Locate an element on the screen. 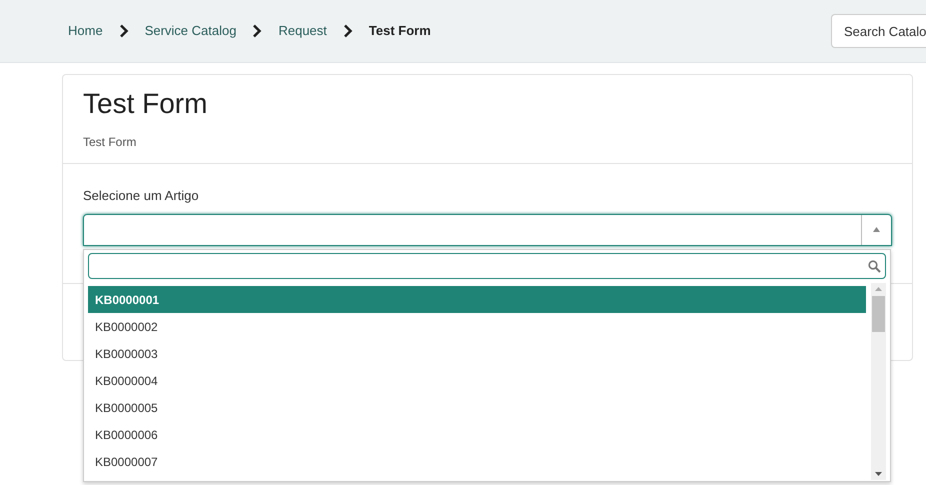 This screenshot has height=485, width=926. dropdown-option: KB0000006 is located at coordinates (477, 434).